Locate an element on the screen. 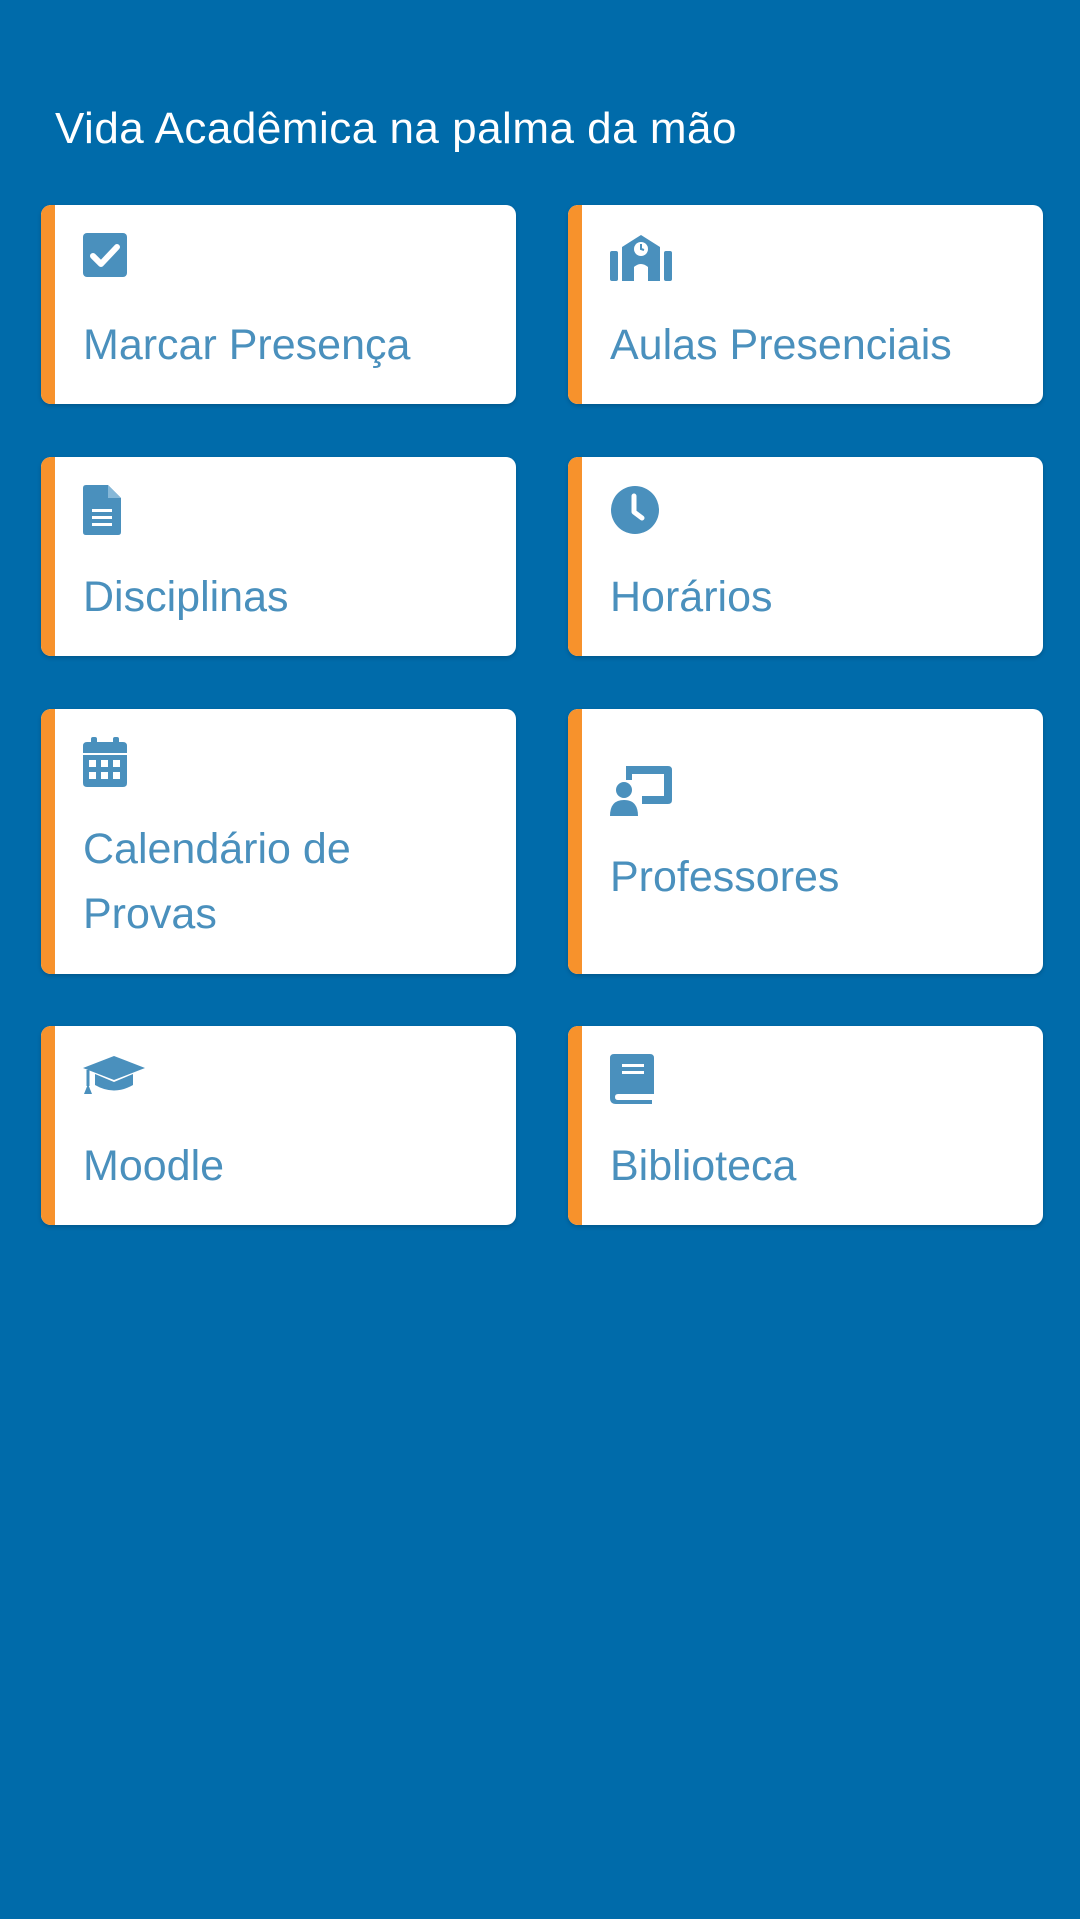 This screenshot has height=1919, width=1080. menu-card-label: Moodle is located at coordinates (154, 1166).